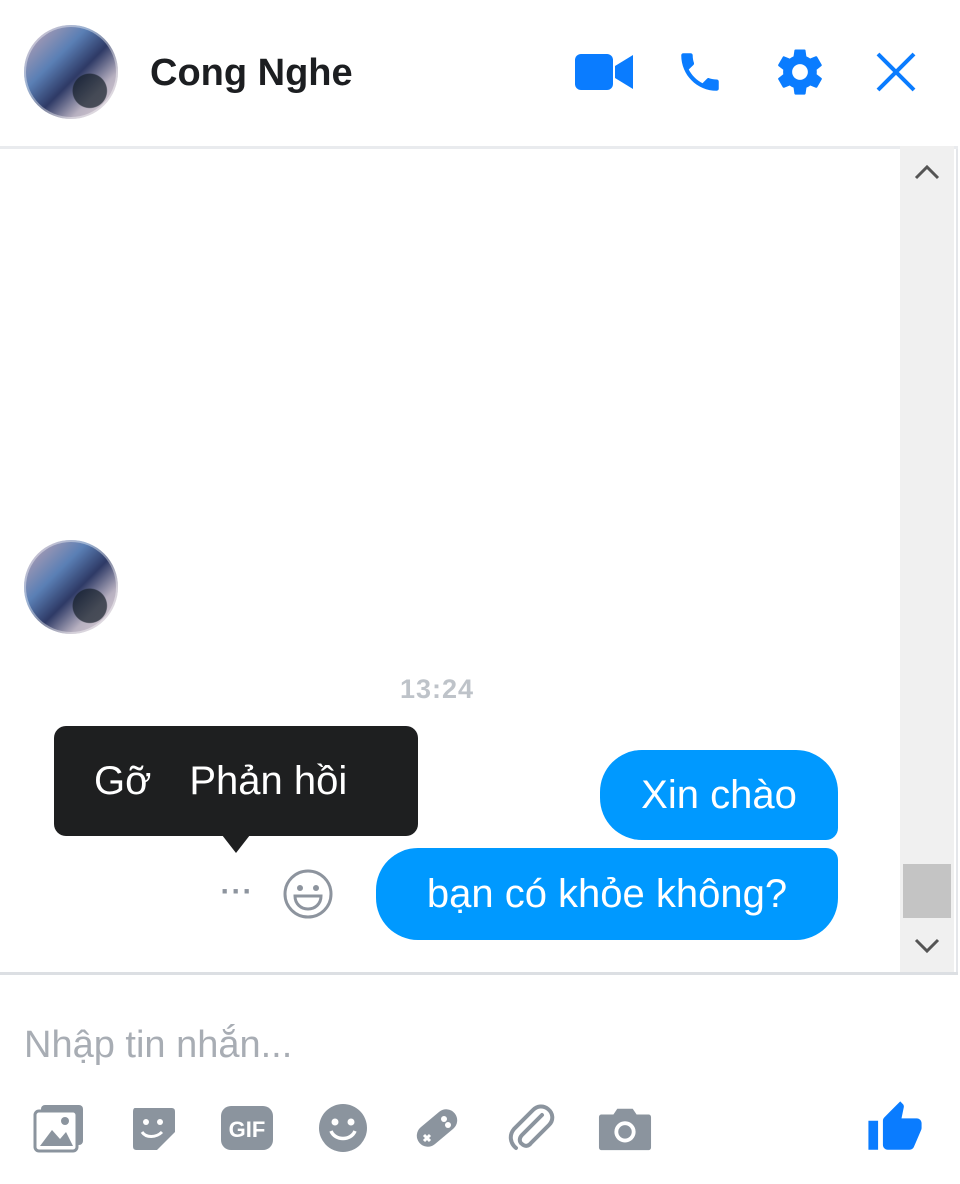  What do you see at coordinates (236, 844) in the screenshot?
I see `tooltip-arrow` at bounding box center [236, 844].